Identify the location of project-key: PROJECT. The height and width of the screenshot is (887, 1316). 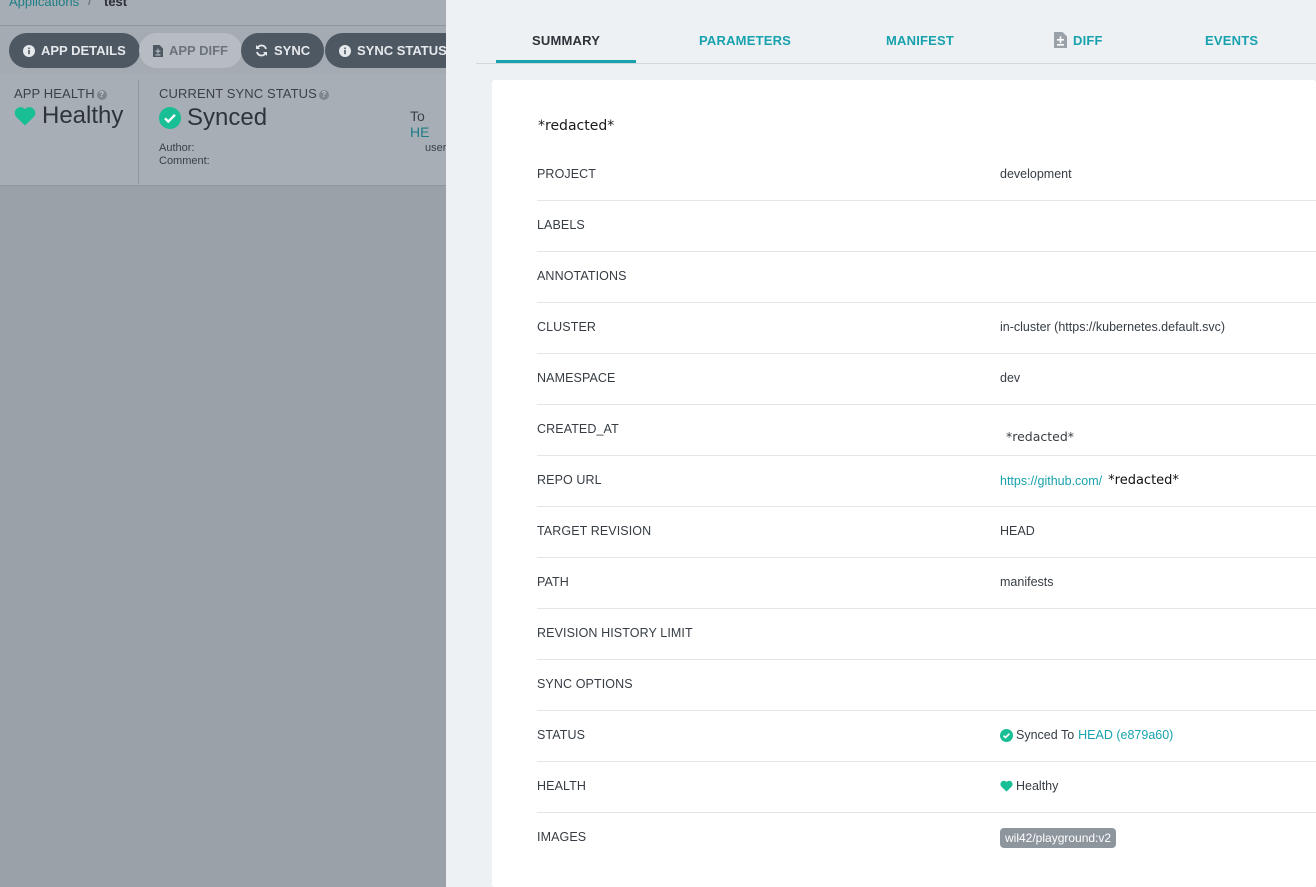
(567, 174).